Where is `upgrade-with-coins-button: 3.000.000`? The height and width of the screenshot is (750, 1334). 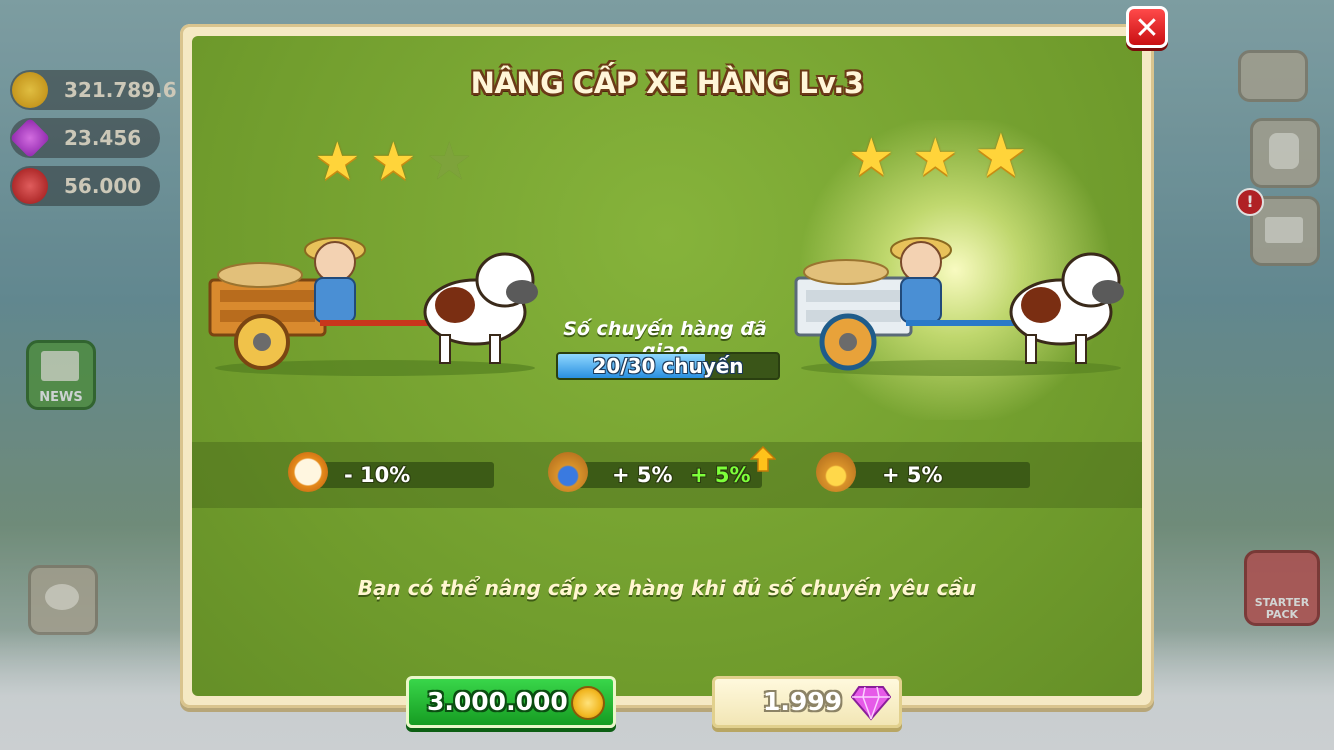 upgrade-with-coins-button: 3.000.000 is located at coordinates (511, 702).